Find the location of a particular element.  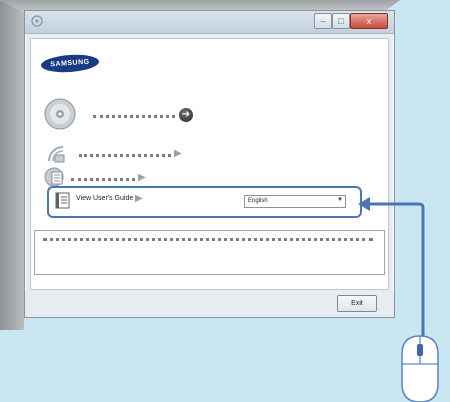

users-guide-row: View User's Guide ▶ English ▼ is located at coordinates (204, 202).